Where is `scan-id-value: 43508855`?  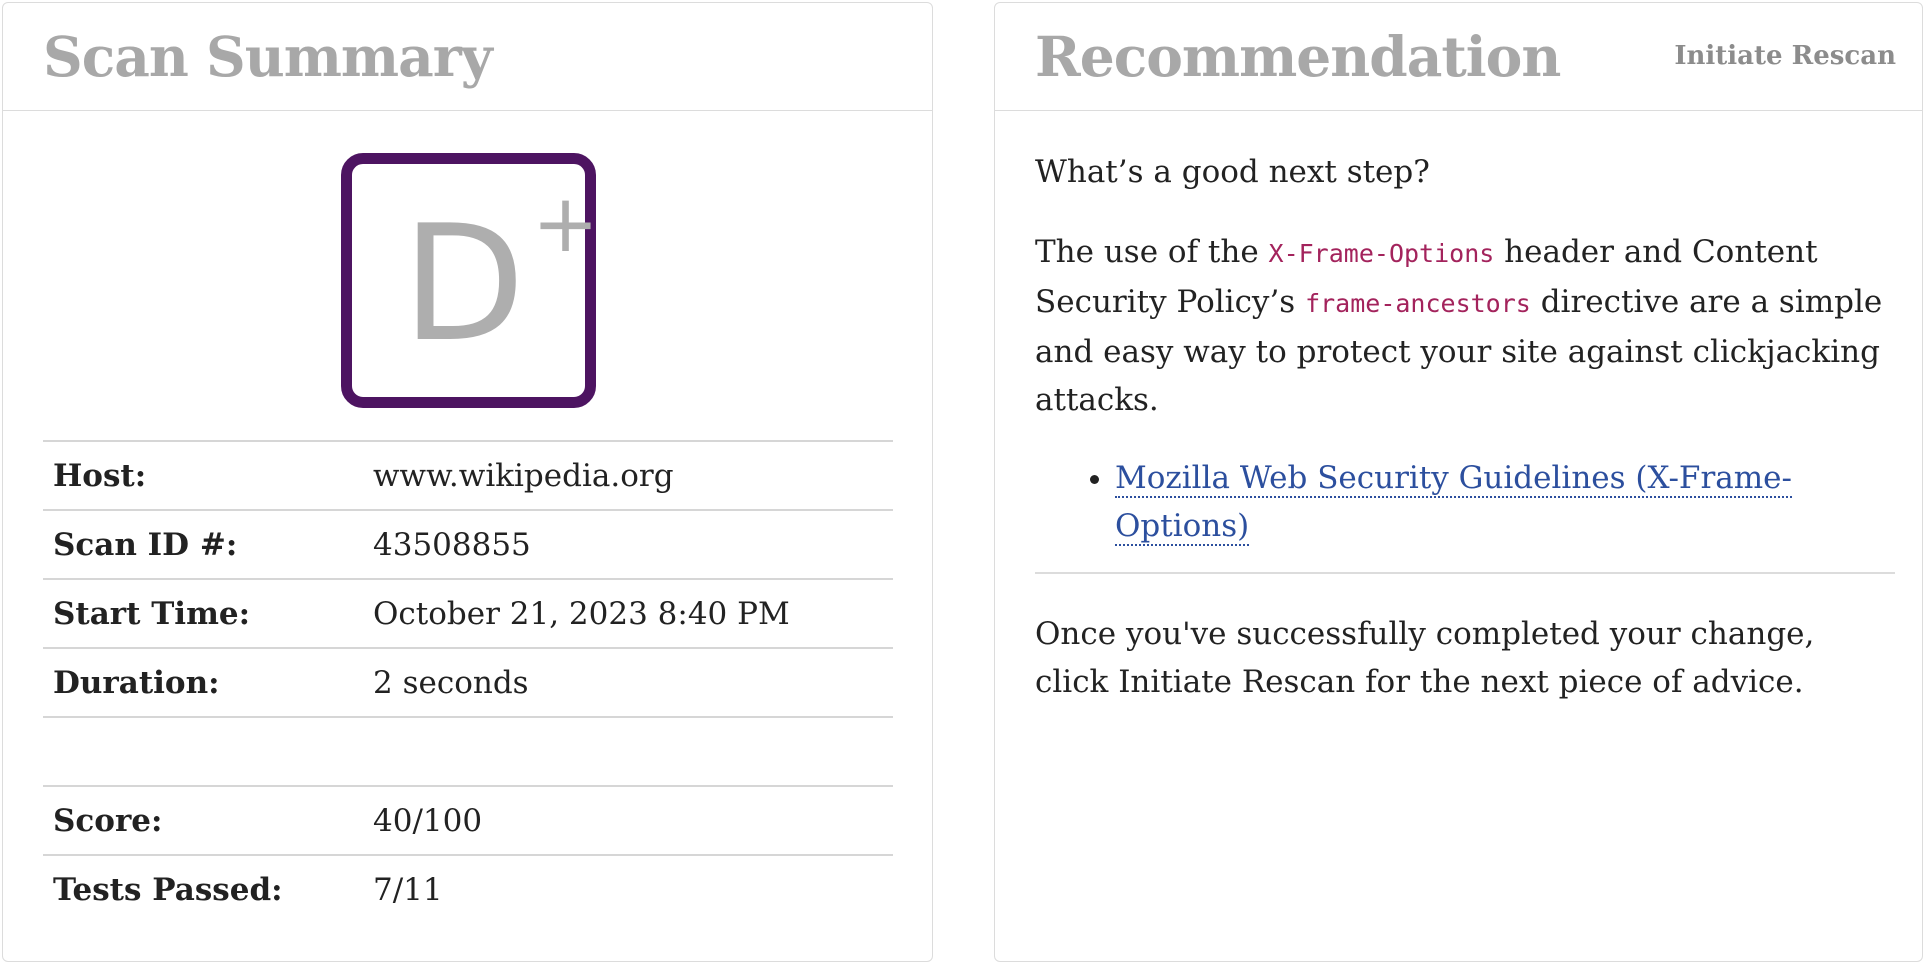
scan-id-value: 43508855 is located at coordinates (452, 544).